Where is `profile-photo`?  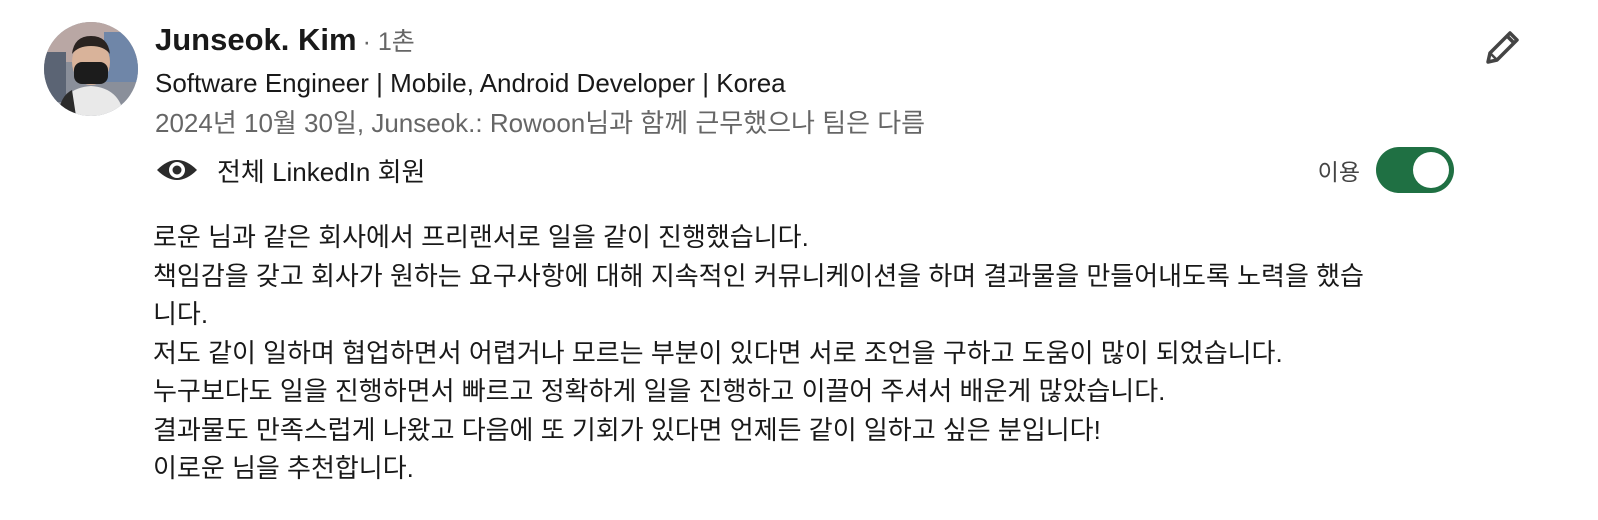 profile-photo is located at coordinates (91, 69).